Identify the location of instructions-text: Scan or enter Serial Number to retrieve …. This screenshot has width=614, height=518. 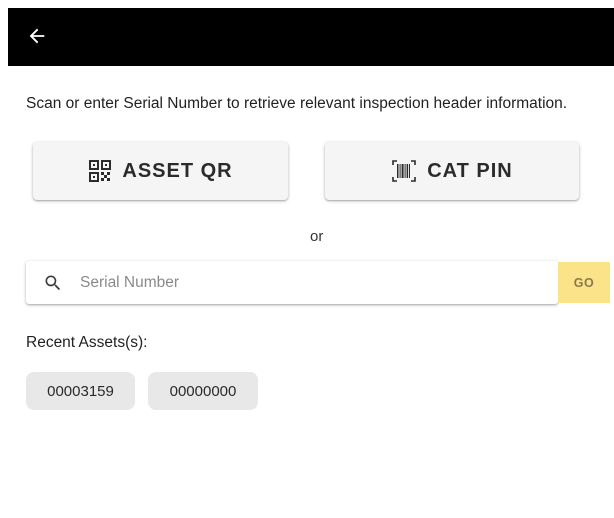
(297, 103).